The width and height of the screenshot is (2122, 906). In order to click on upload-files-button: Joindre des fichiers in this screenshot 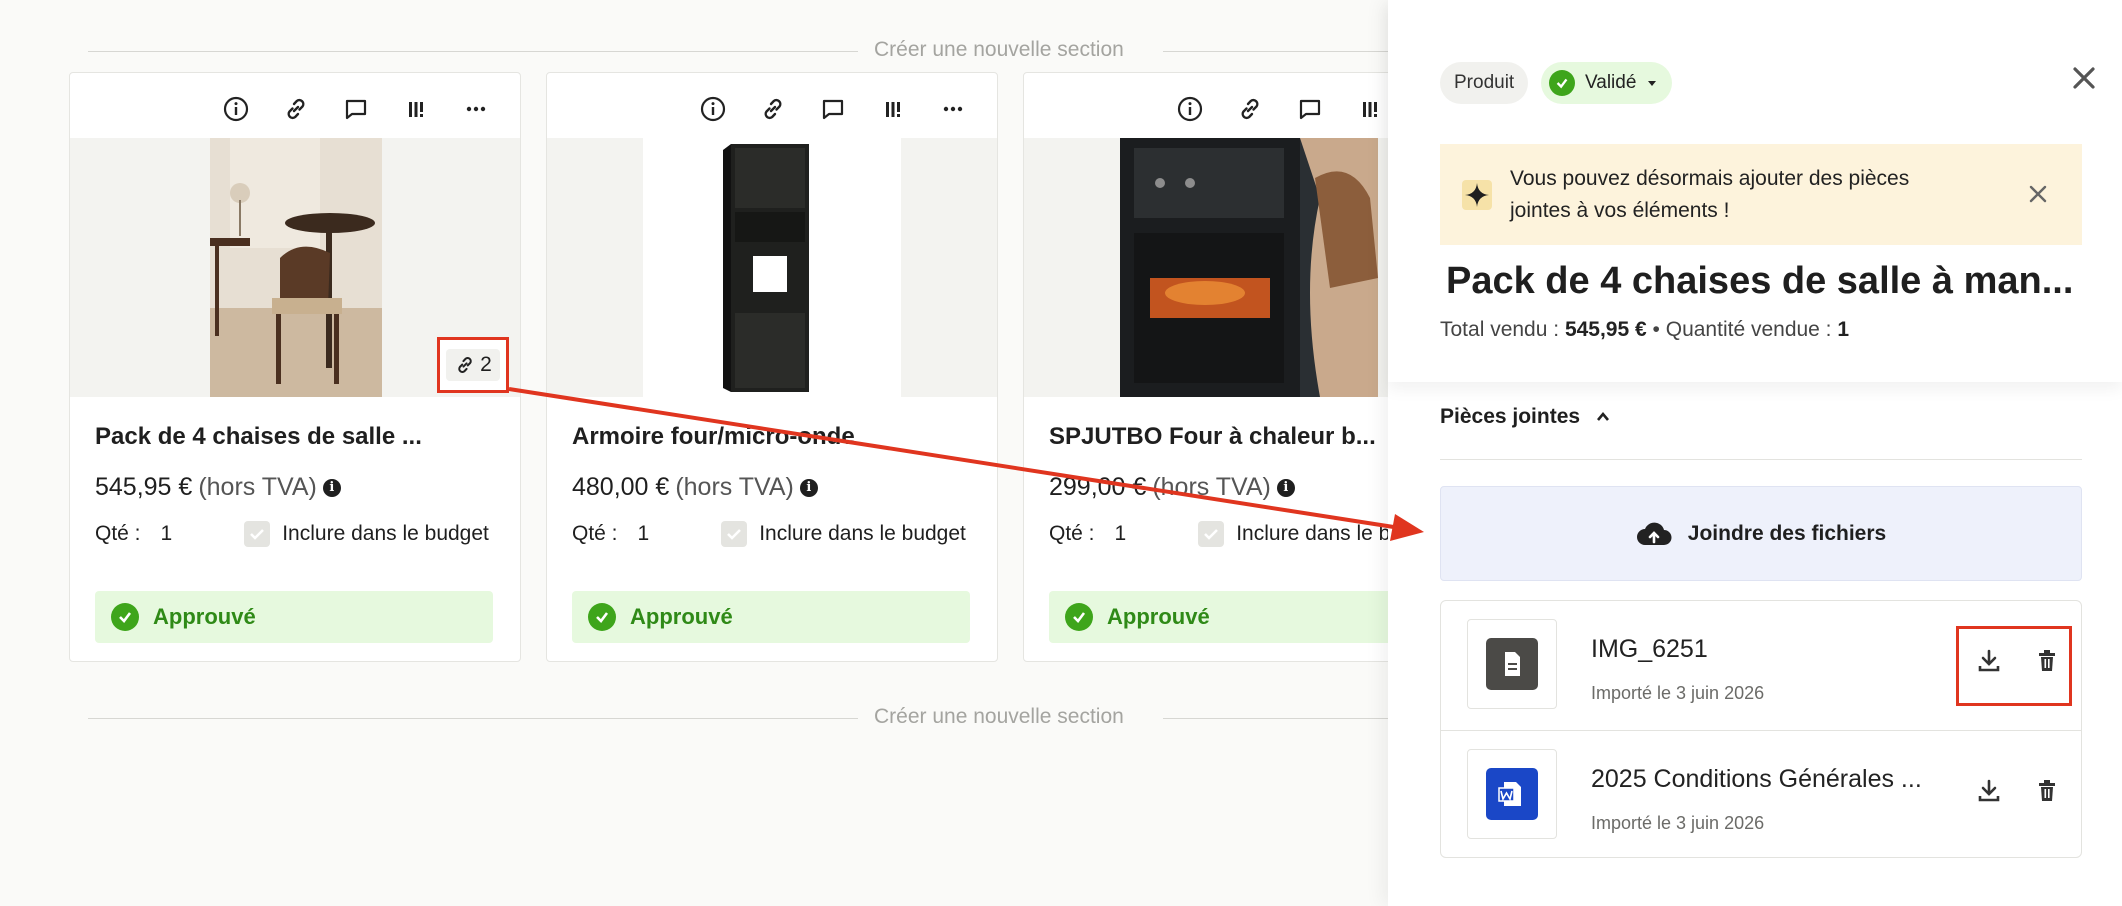, I will do `click(1761, 533)`.